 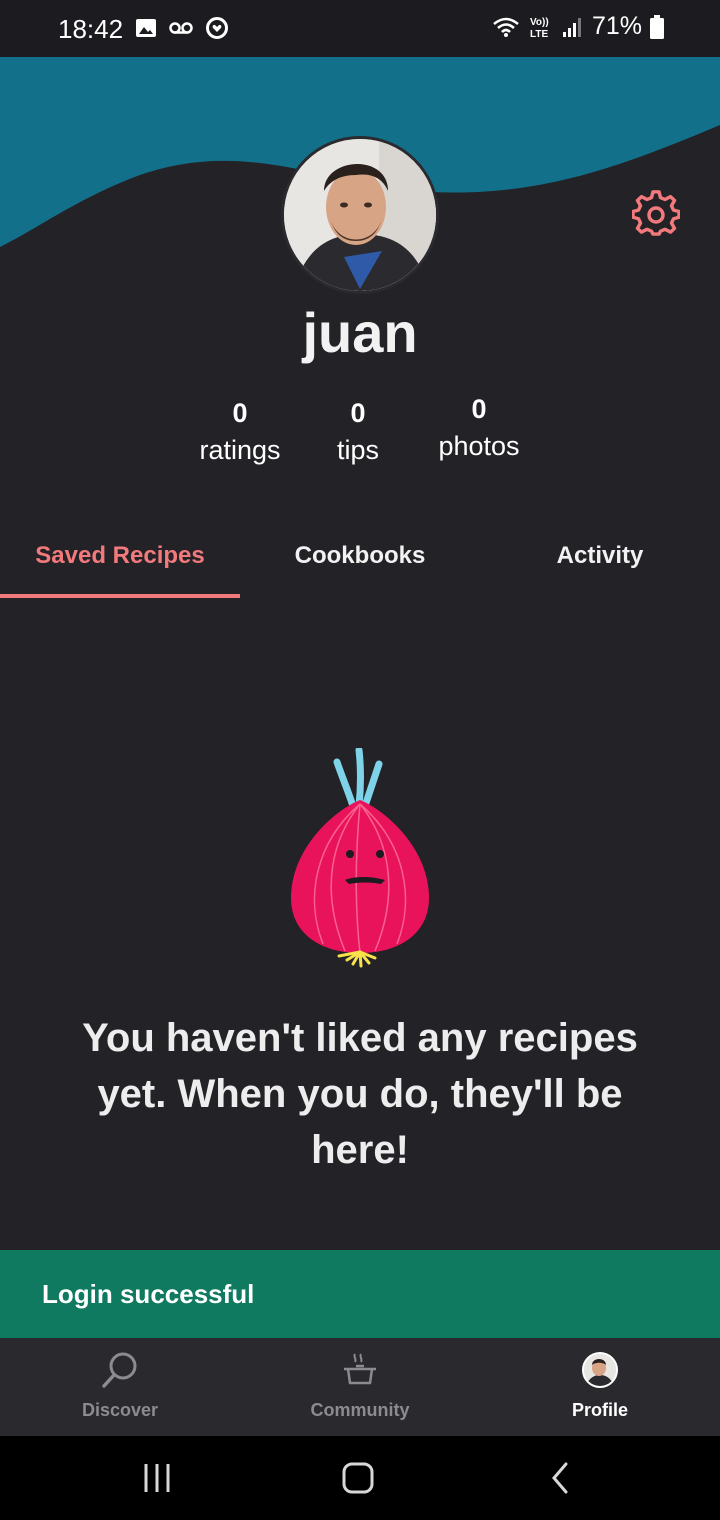 What do you see at coordinates (360, 332) in the screenshot?
I see `profile-username: juan` at bounding box center [360, 332].